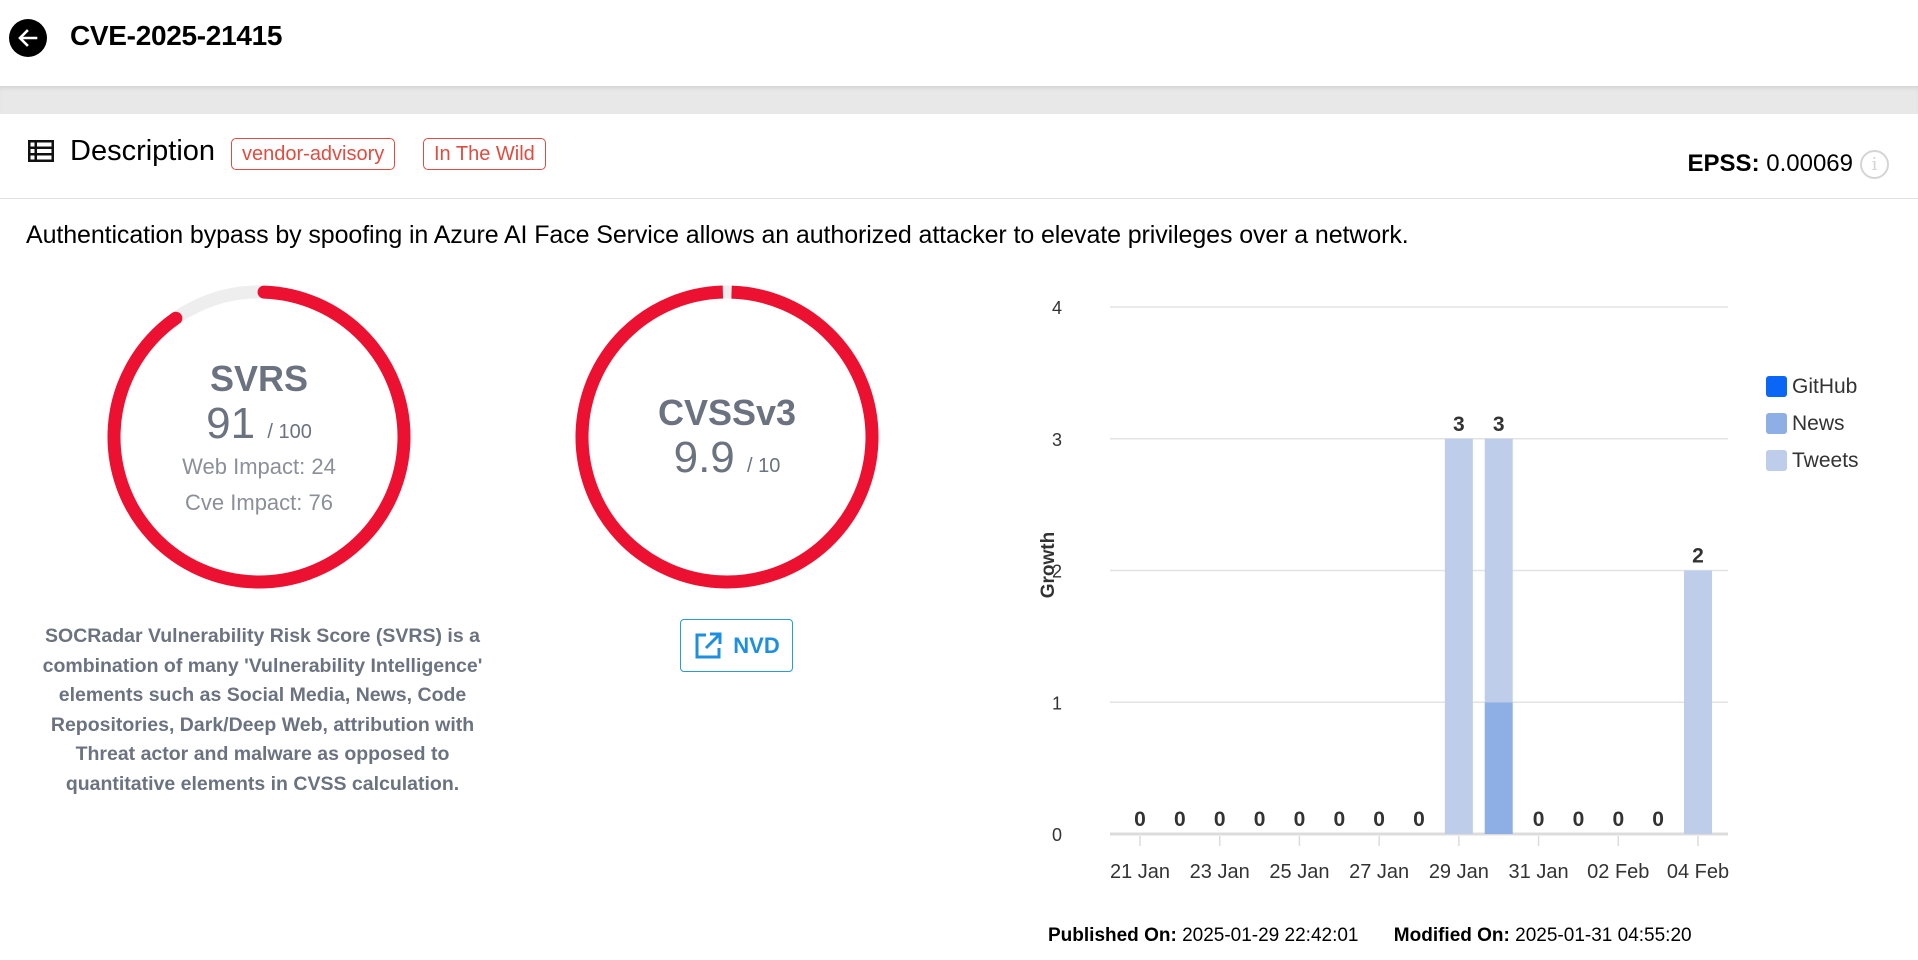 Image resolution: width=1918 pixels, height=960 pixels. I want to click on description-title: Description, so click(143, 151).